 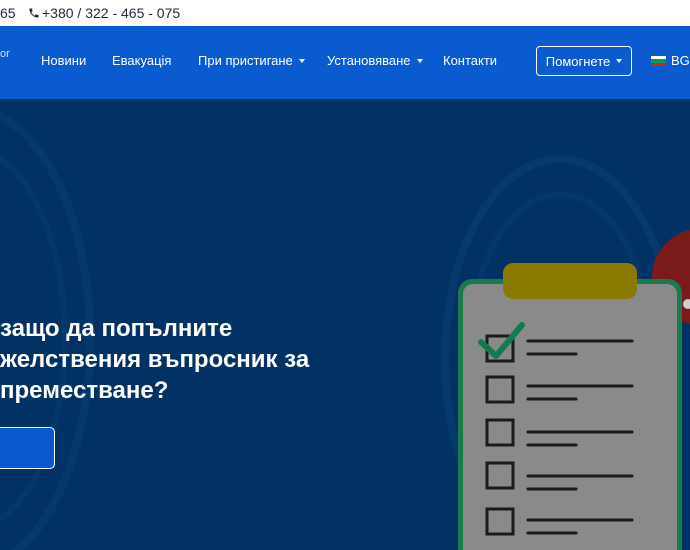 What do you see at coordinates (27, 448) in the screenshot?
I see `hero-cta-button` at bounding box center [27, 448].